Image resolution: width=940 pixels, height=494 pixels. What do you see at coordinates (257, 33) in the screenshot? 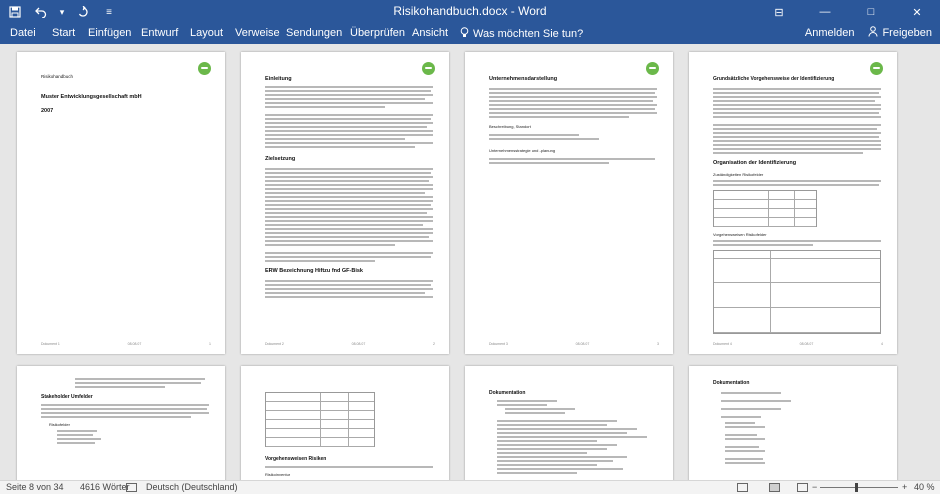
I see `tab-verweise: Verweise` at bounding box center [257, 33].